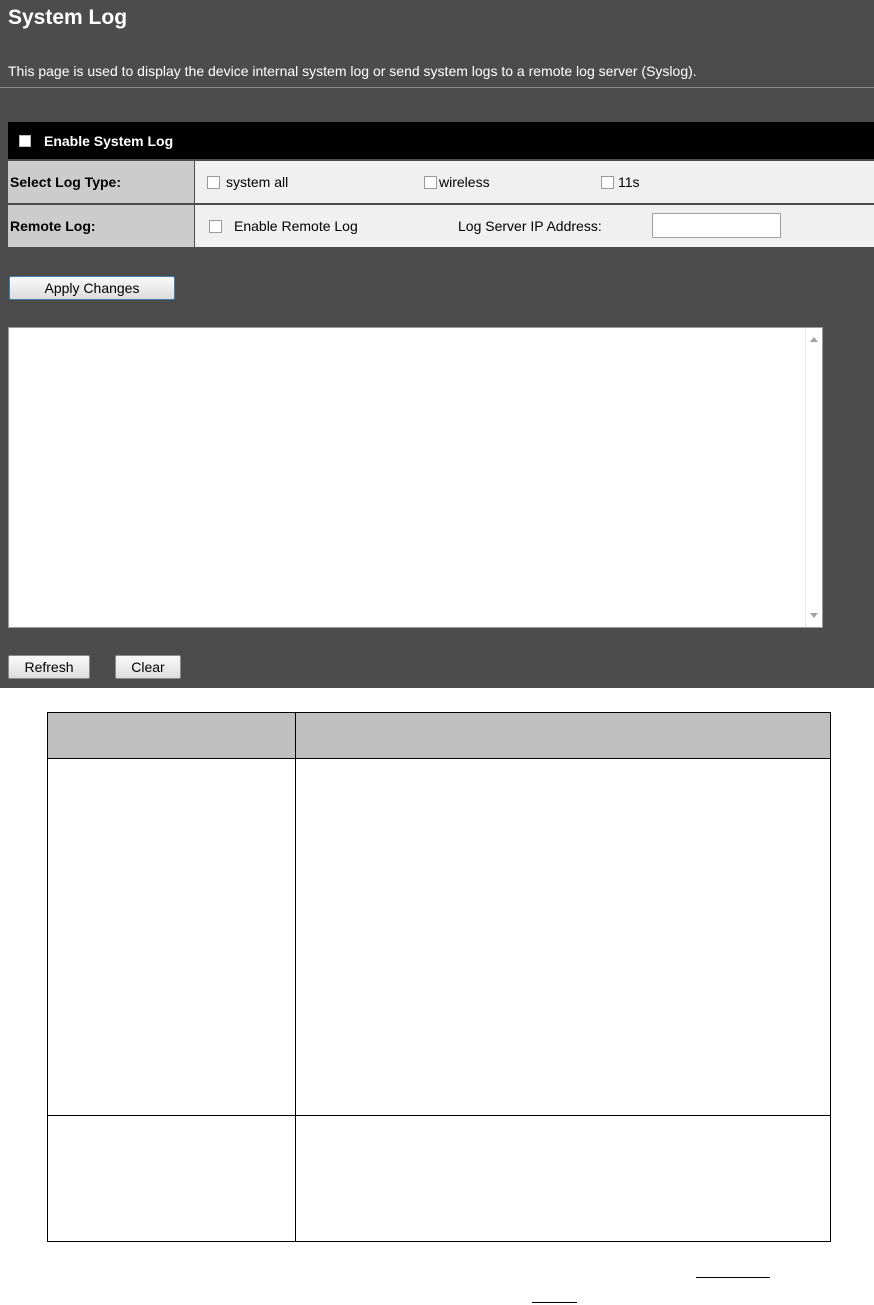 Image resolution: width=874 pixels, height=1305 pixels. What do you see at coordinates (716, 225) in the screenshot?
I see `log-server-ip-input` at bounding box center [716, 225].